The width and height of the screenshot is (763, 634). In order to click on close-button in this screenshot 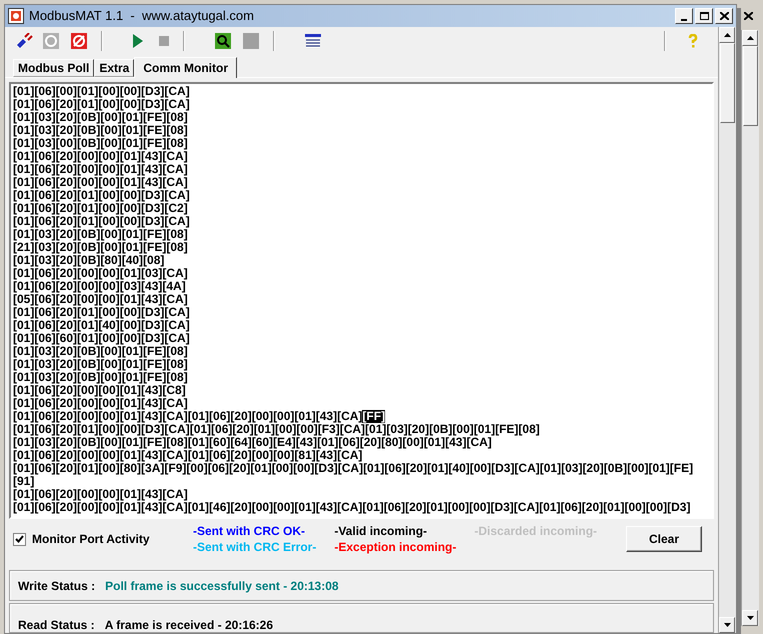, I will do `click(724, 16)`.